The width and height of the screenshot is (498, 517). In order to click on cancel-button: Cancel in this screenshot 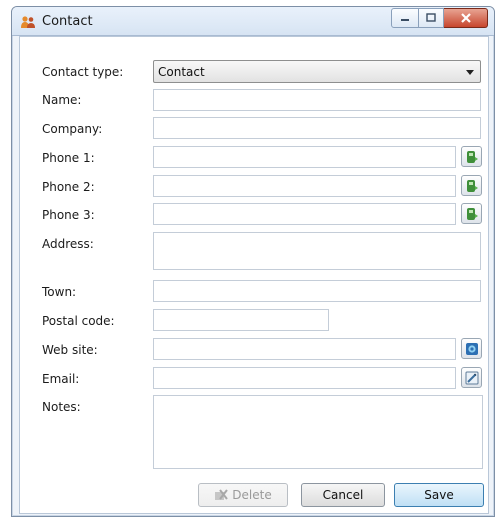, I will do `click(343, 495)`.